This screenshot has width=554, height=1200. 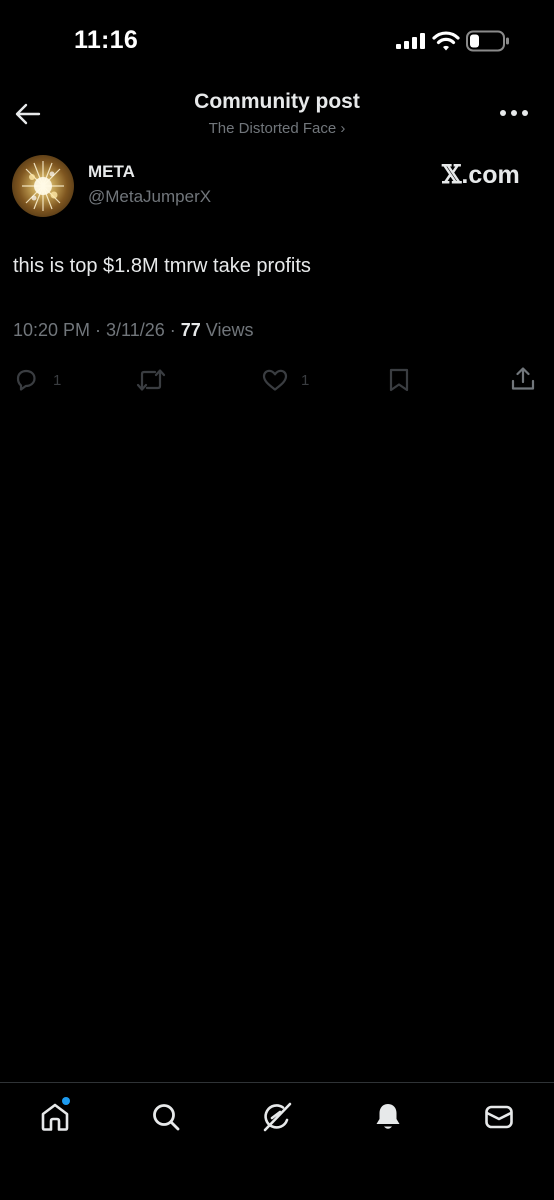 I want to click on share-icon, so click(x=523, y=378).